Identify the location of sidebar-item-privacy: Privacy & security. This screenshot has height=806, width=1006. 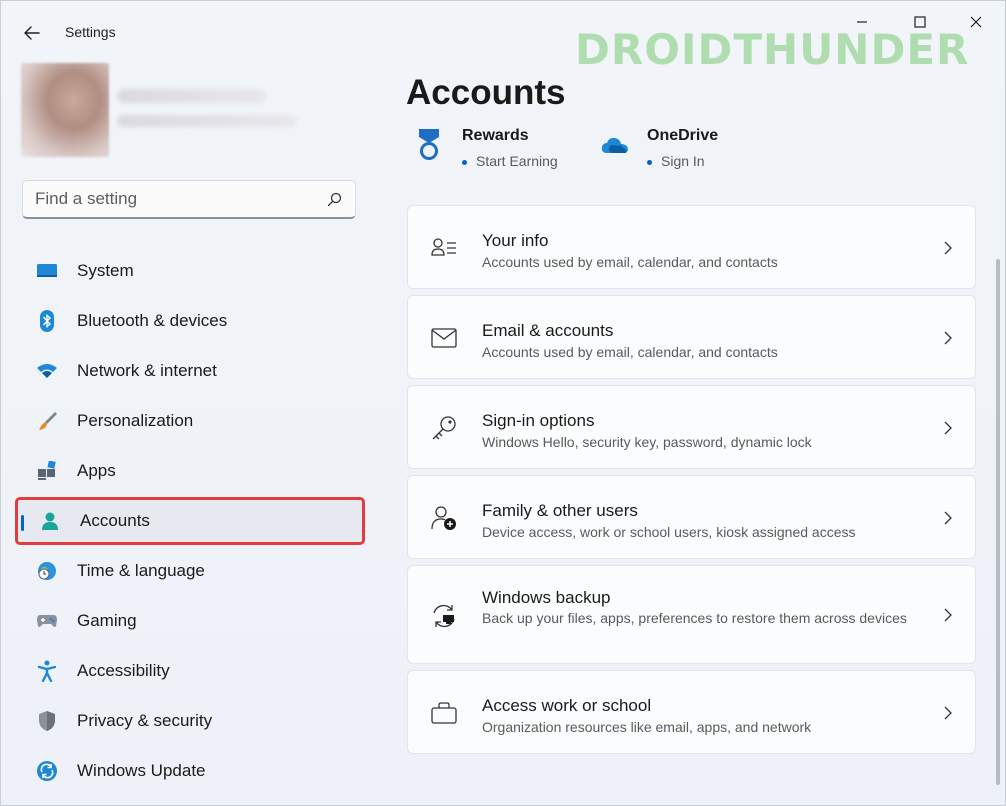
(190, 721).